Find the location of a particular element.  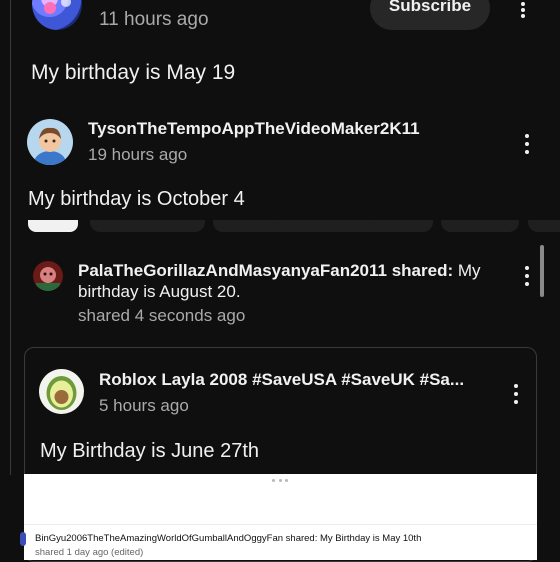

post5-line-divider is located at coordinates (280, 524).